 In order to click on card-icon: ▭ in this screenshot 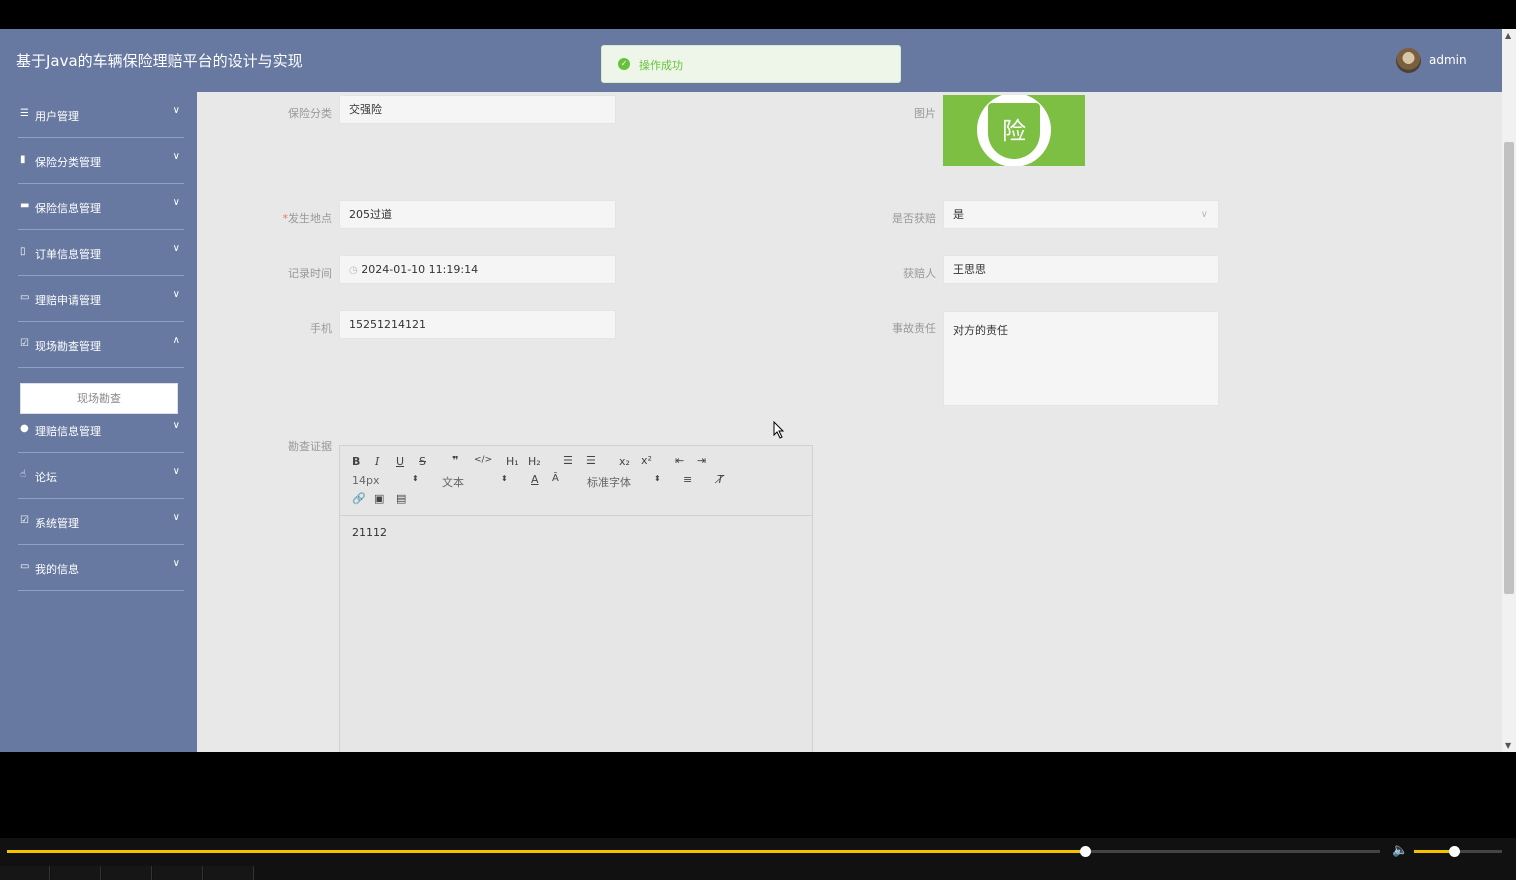, I will do `click(25, 566)`.